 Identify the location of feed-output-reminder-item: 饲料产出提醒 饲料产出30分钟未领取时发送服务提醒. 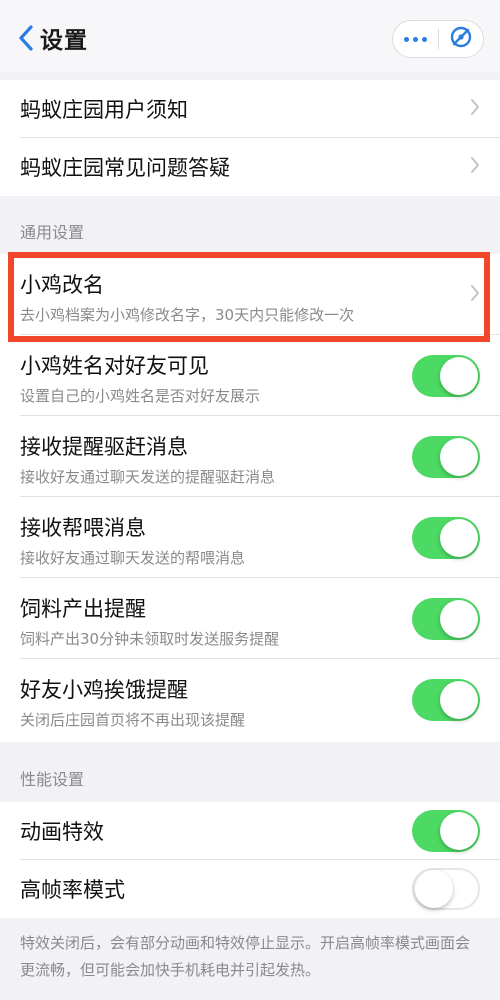
(250, 618).